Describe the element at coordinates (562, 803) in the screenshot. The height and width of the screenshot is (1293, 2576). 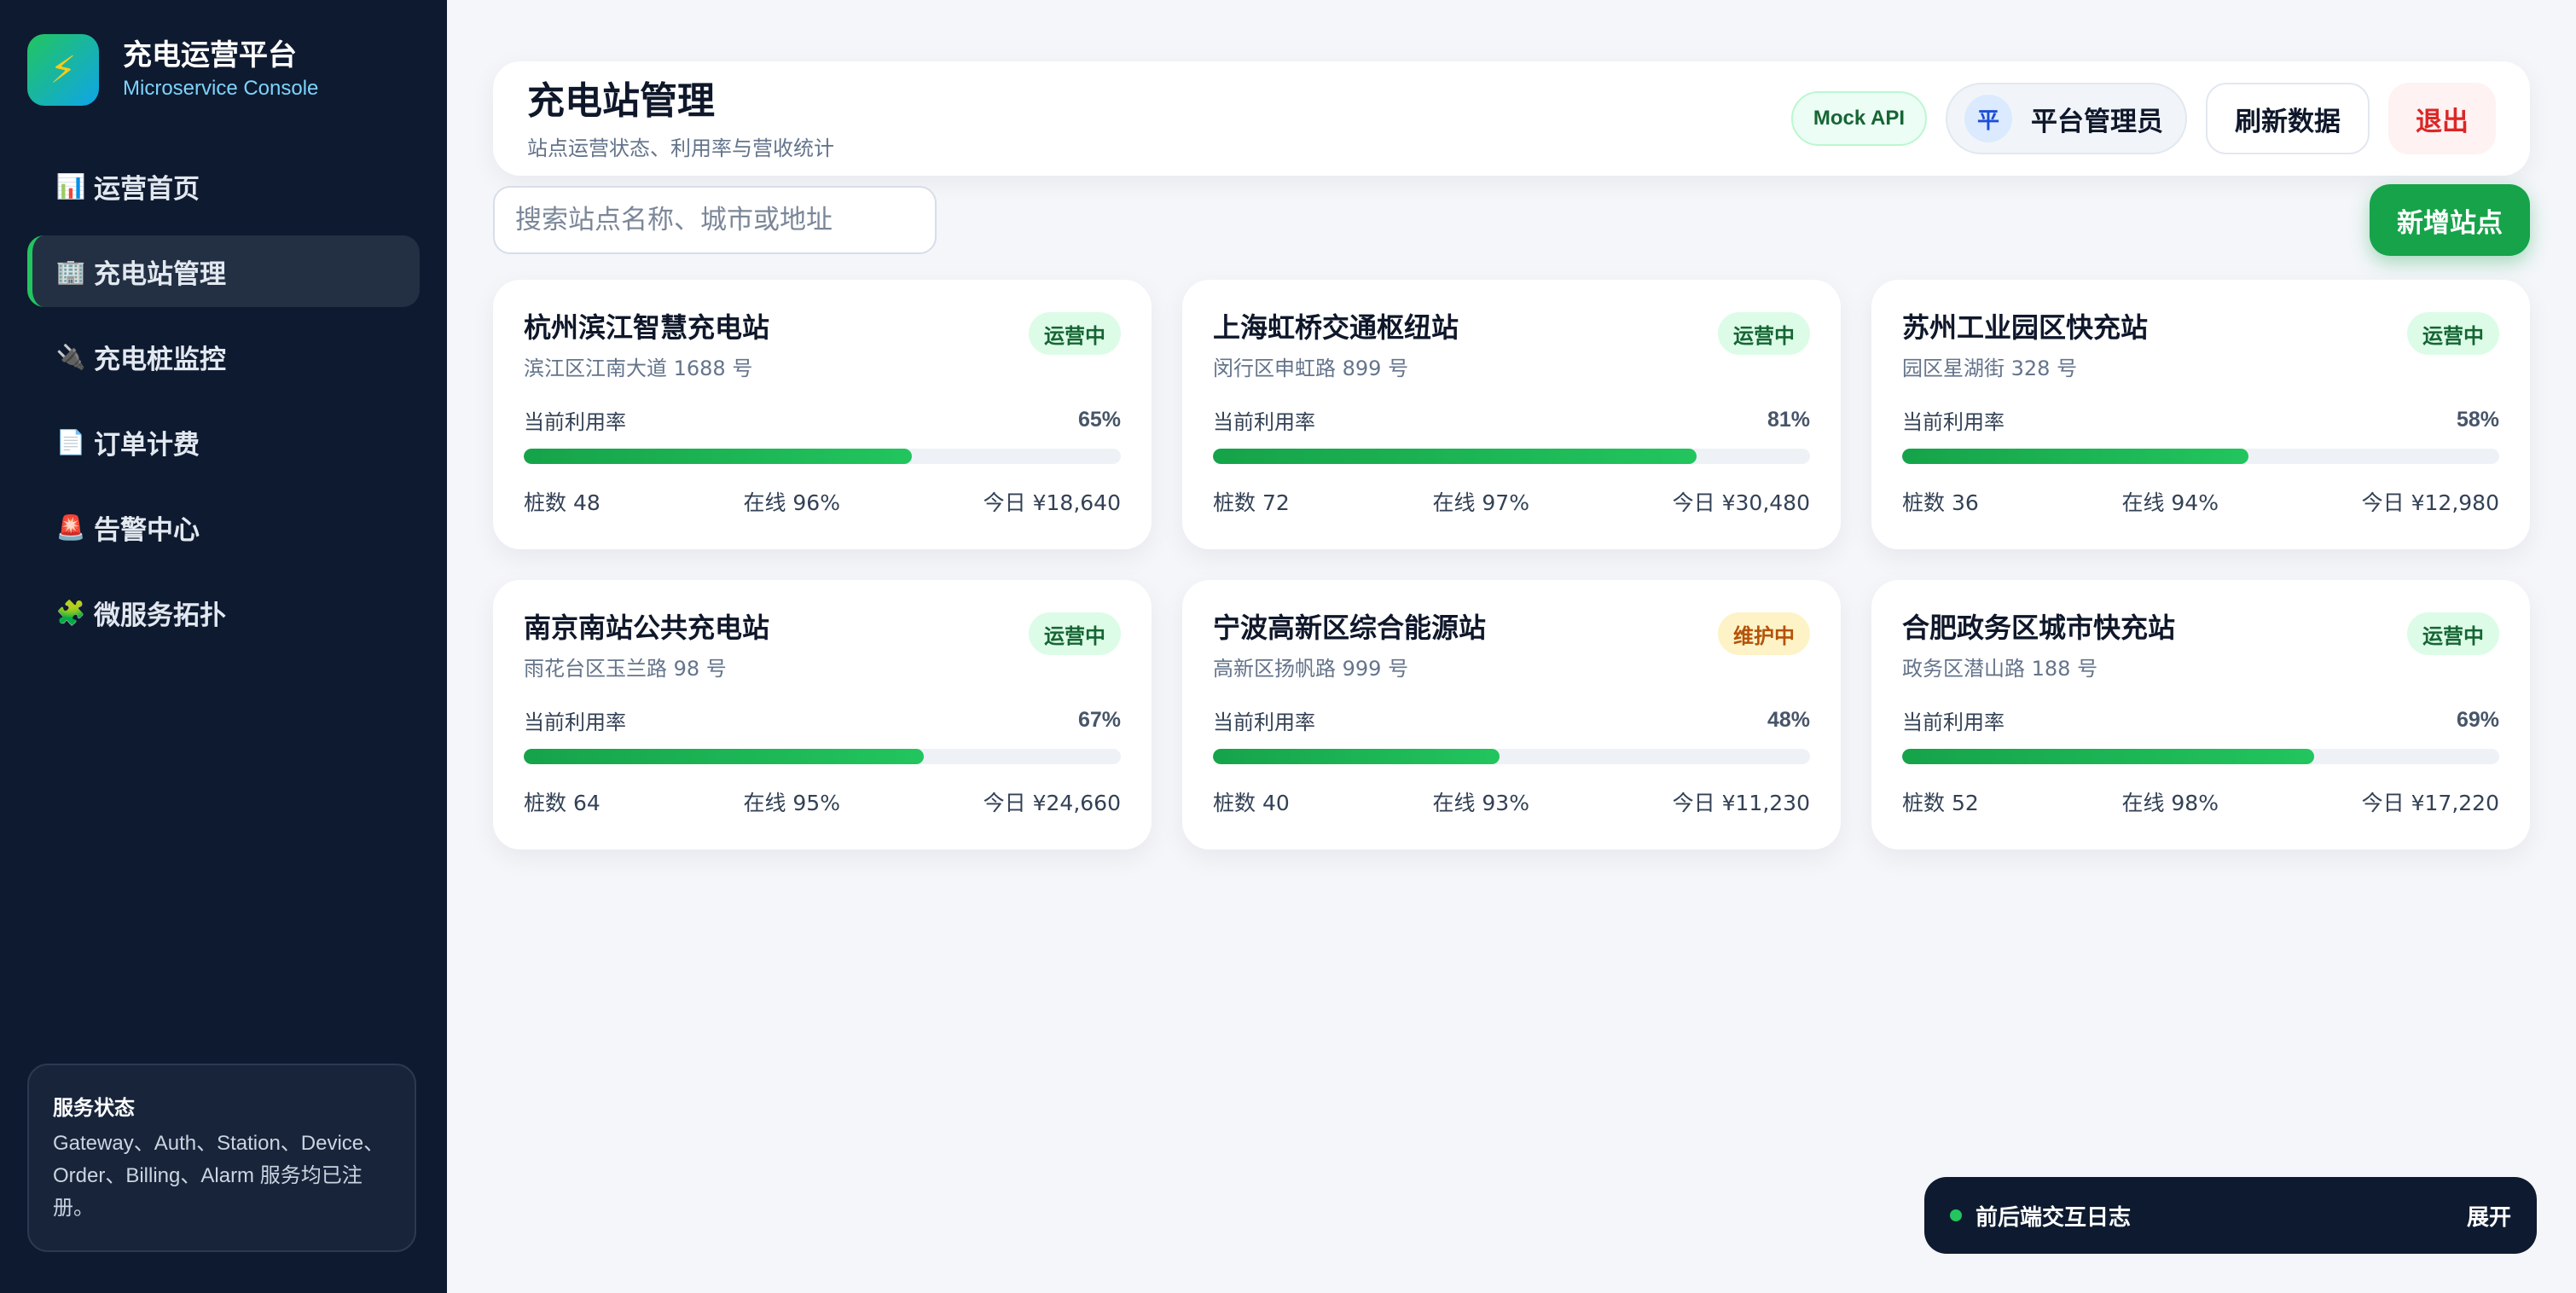
I see `pile-count: 桩数 64` at that location.